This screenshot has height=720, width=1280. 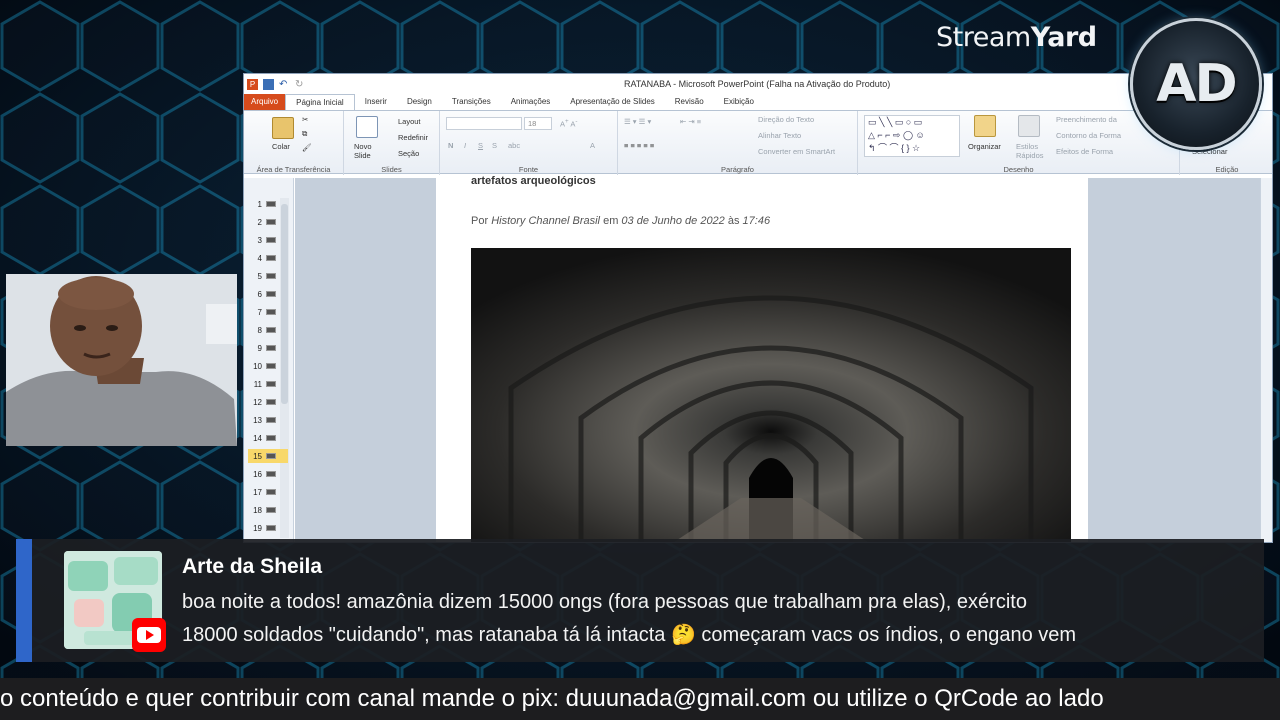 What do you see at coordinates (275, 84) in the screenshot?
I see `quick-access-toolbar: P ↶ ↻` at bounding box center [275, 84].